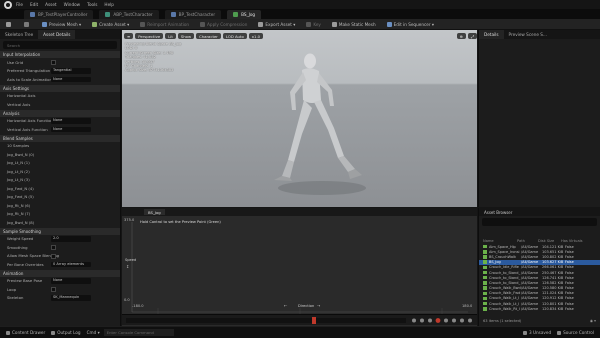 This screenshot has width=600, height=338. I want to click on blendspace-tab: BS_Jog, so click(154, 212).